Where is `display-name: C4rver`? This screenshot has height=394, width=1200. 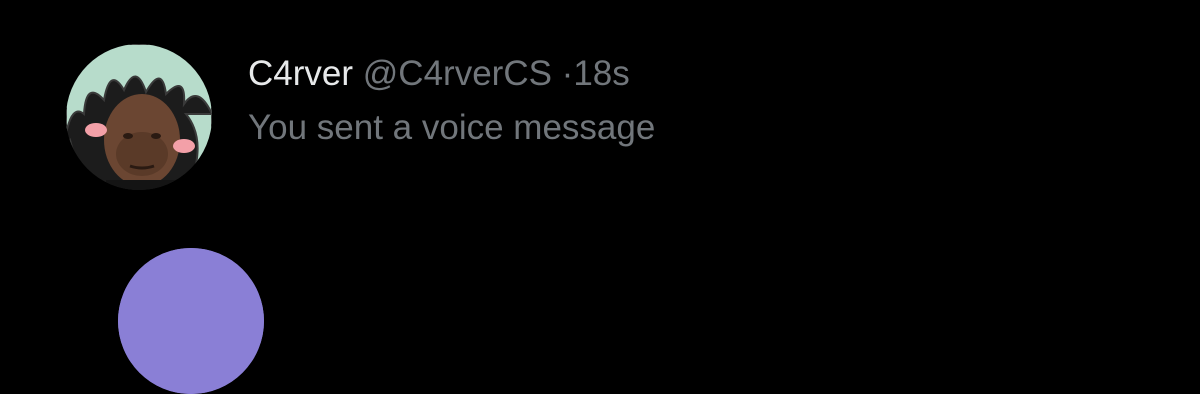 display-name: C4rver is located at coordinates (301, 73).